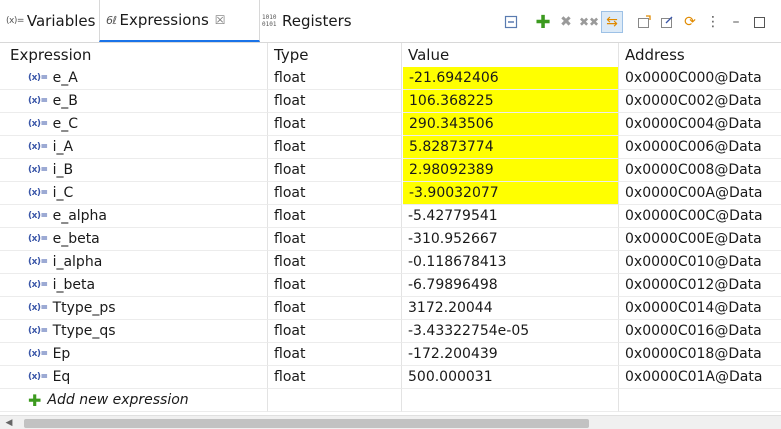 Image resolution: width=781 pixels, height=429 pixels. Describe the element at coordinates (612, 22) in the screenshot. I see `link-icon: ⇆` at that location.